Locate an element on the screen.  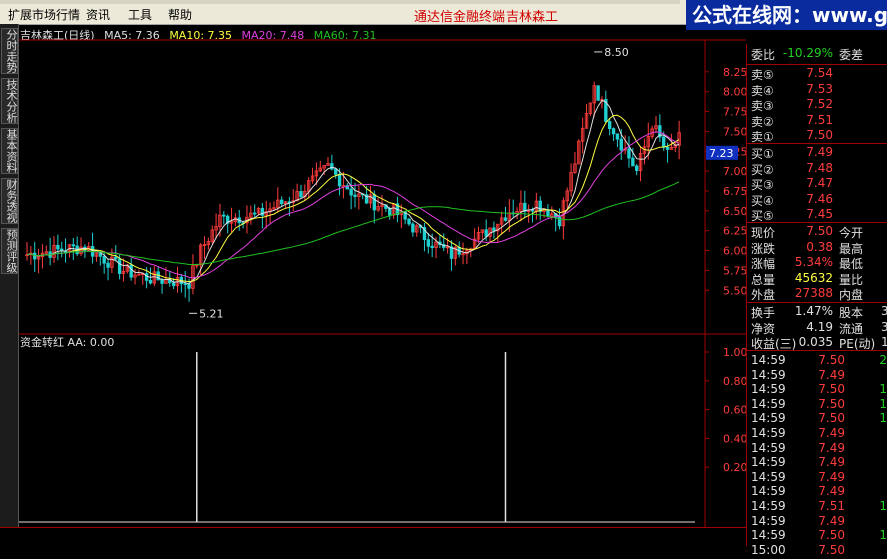
quote-stat-row: 现价 7.50 今开 is located at coordinates (819, 232).